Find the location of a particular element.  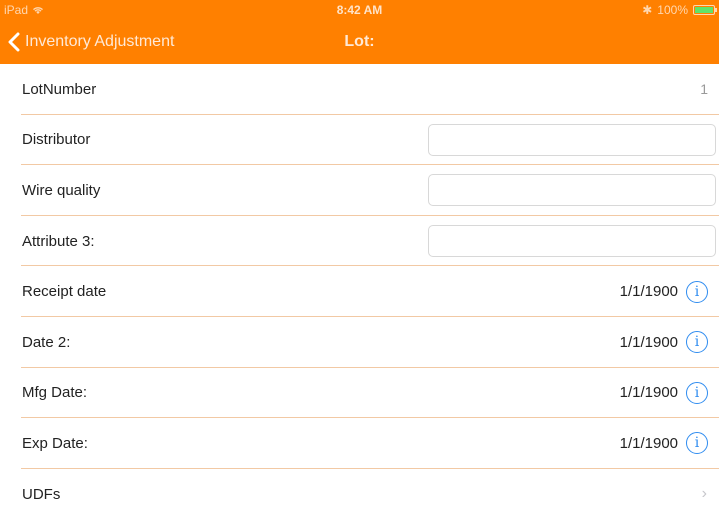

distributor-row: Distributor is located at coordinates (359, 140).